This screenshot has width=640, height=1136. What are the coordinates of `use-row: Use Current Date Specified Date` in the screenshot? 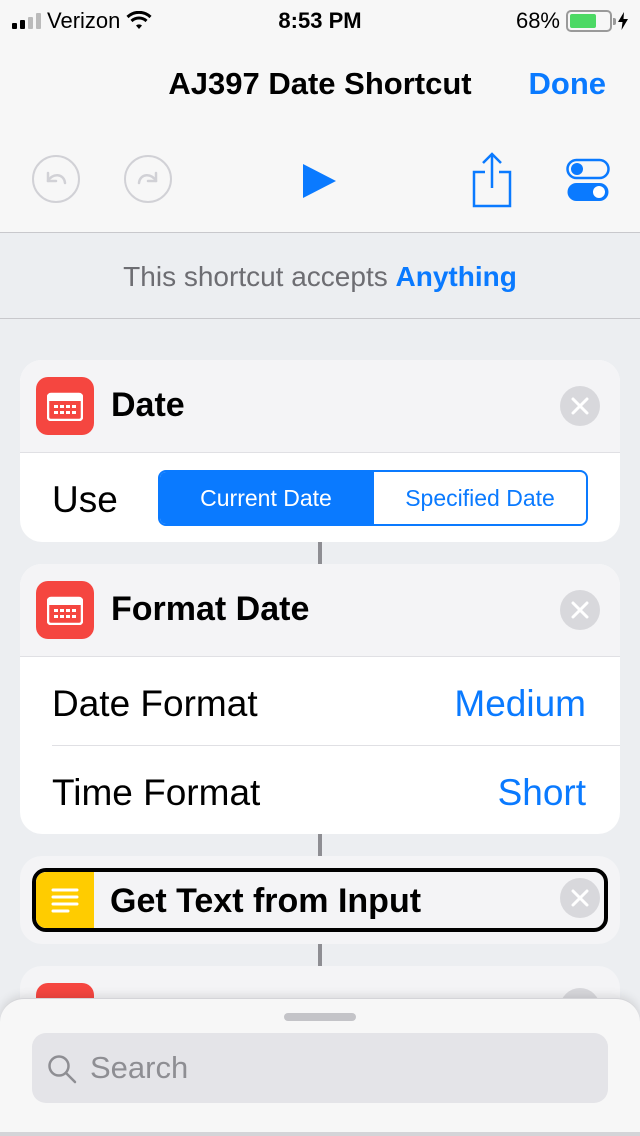 It's located at (320, 496).